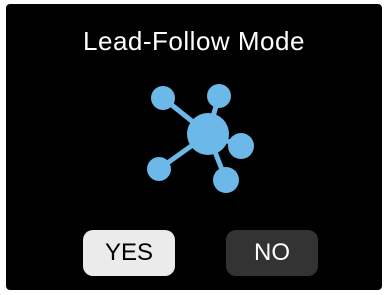 The width and height of the screenshot is (388, 295). I want to click on dialog-title: Lead-Follow Mode, so click(194, 41).